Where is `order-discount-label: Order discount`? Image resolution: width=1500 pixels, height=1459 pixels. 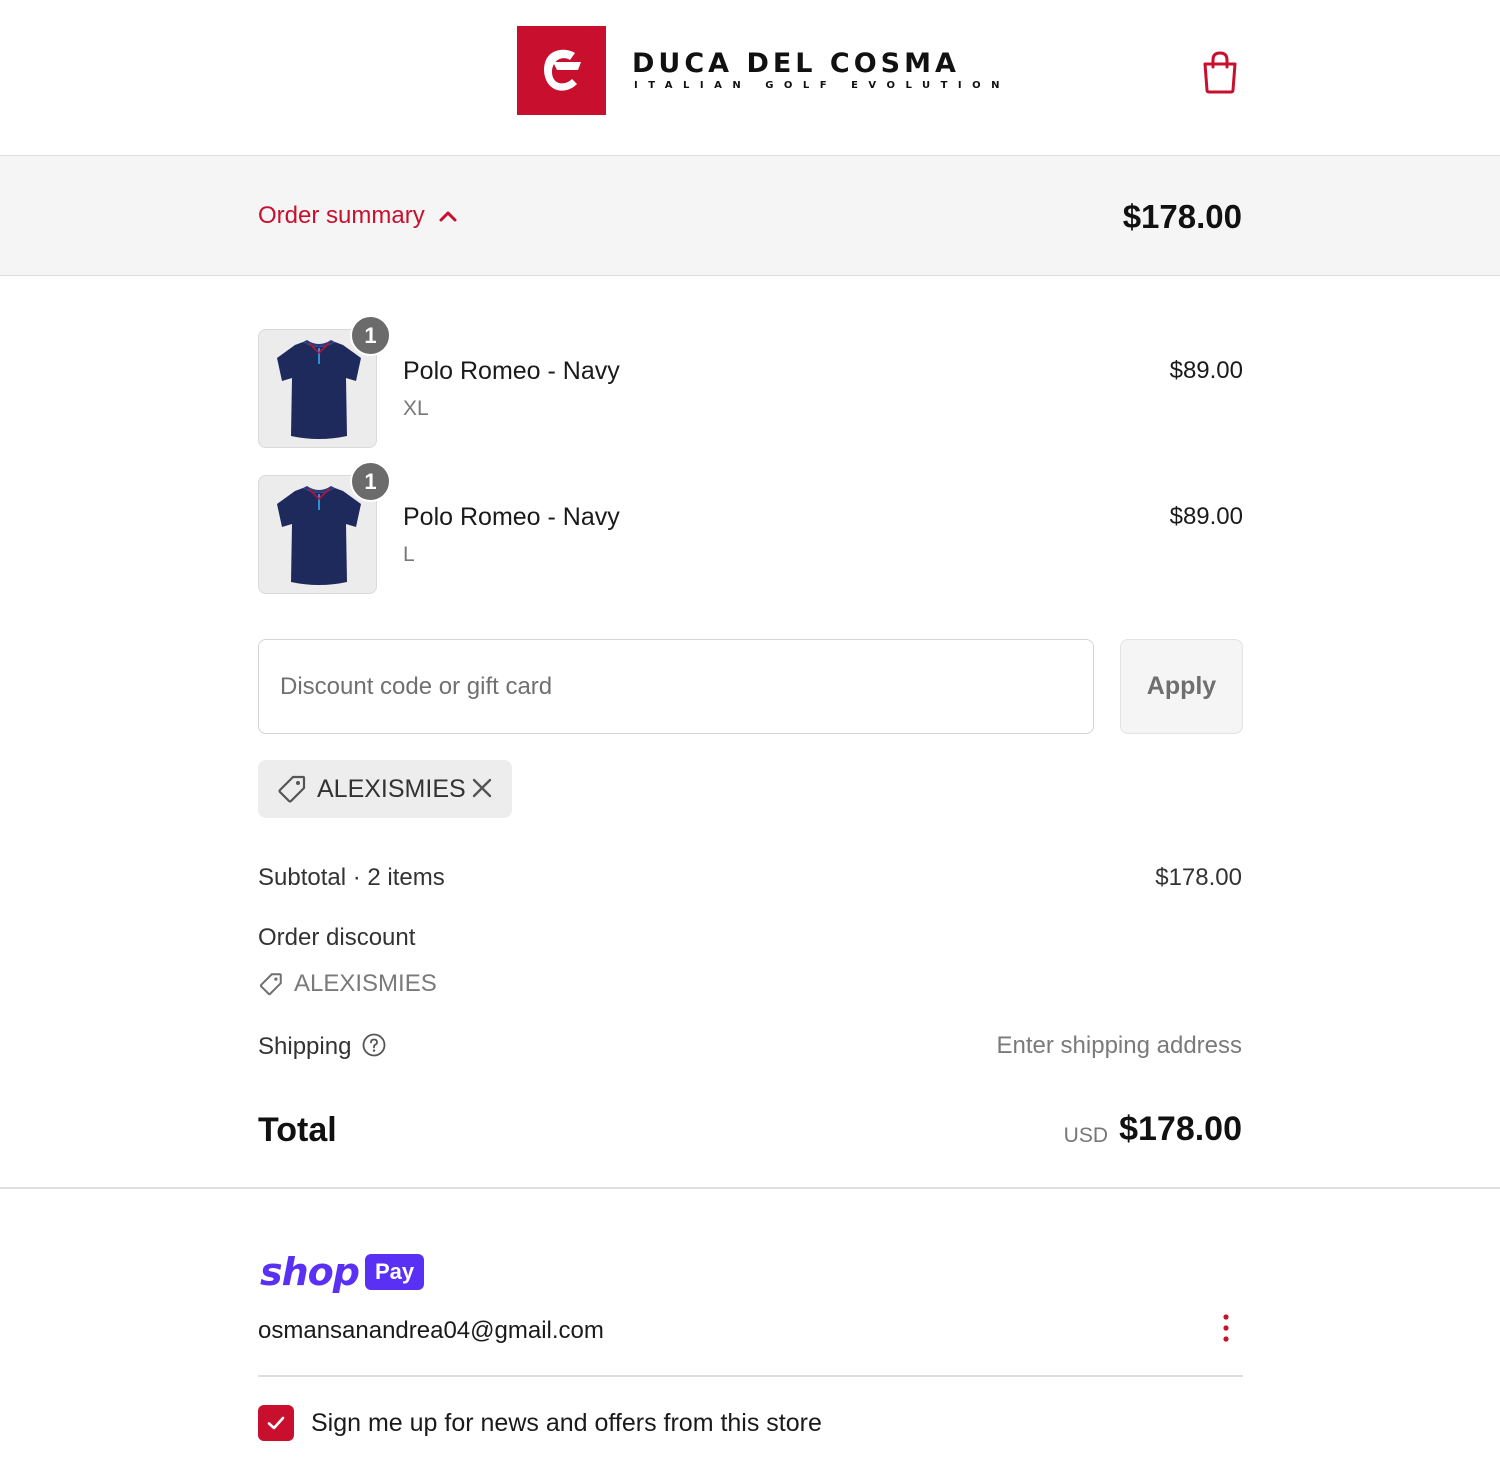 order-discount-label: Order discount is located at coordinates (337, 937).